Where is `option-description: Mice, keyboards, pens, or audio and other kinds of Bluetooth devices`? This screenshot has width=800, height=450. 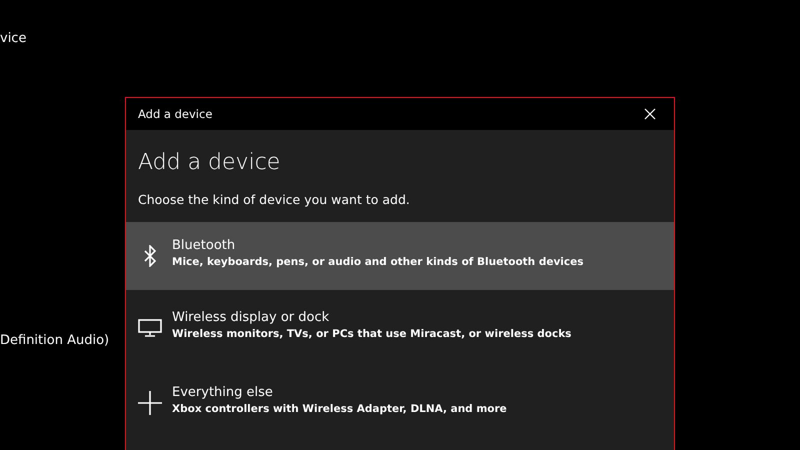 option-description: Mice, keyboards, pens, or audio and other kinds of Bluetooth devices is located at coordinates (378, 262).